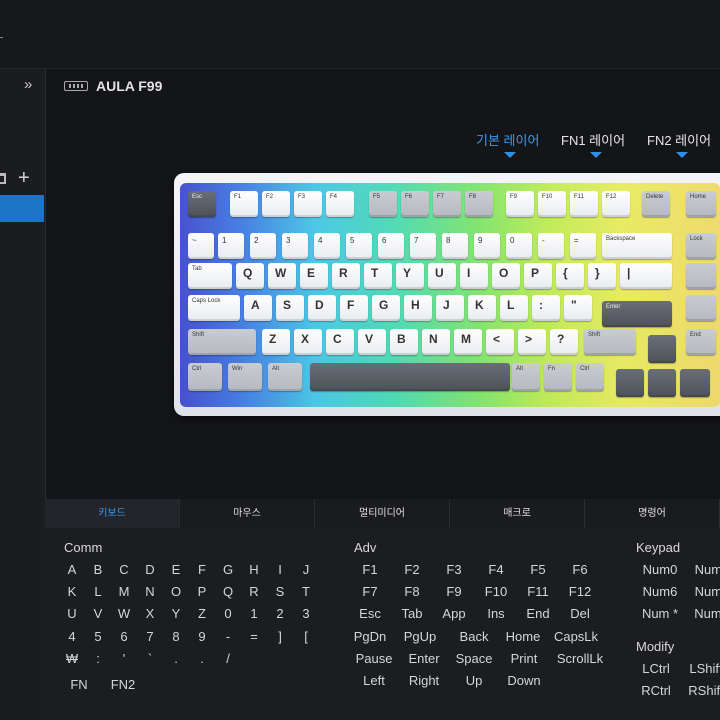  What do you see at coordinates (520, 204) in the screenshot?
I see `key-f9: F9` at bounding box center [520, 204].